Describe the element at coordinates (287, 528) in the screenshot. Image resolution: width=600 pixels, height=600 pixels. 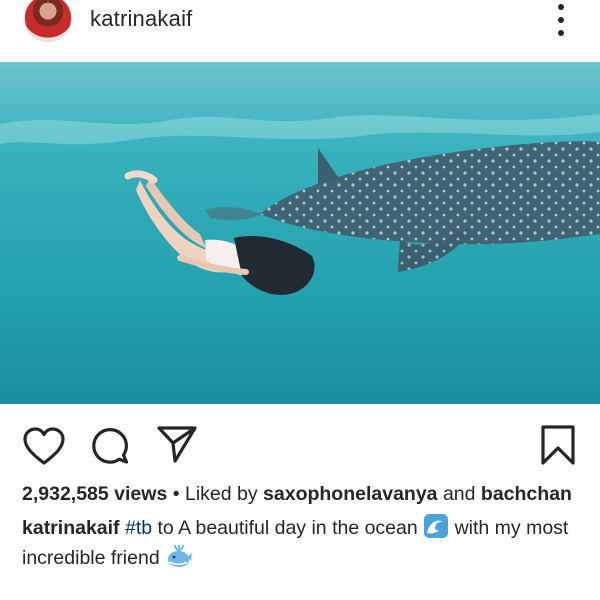
I see `caption-text-1: to A beautiful day in the ocean` at that location.